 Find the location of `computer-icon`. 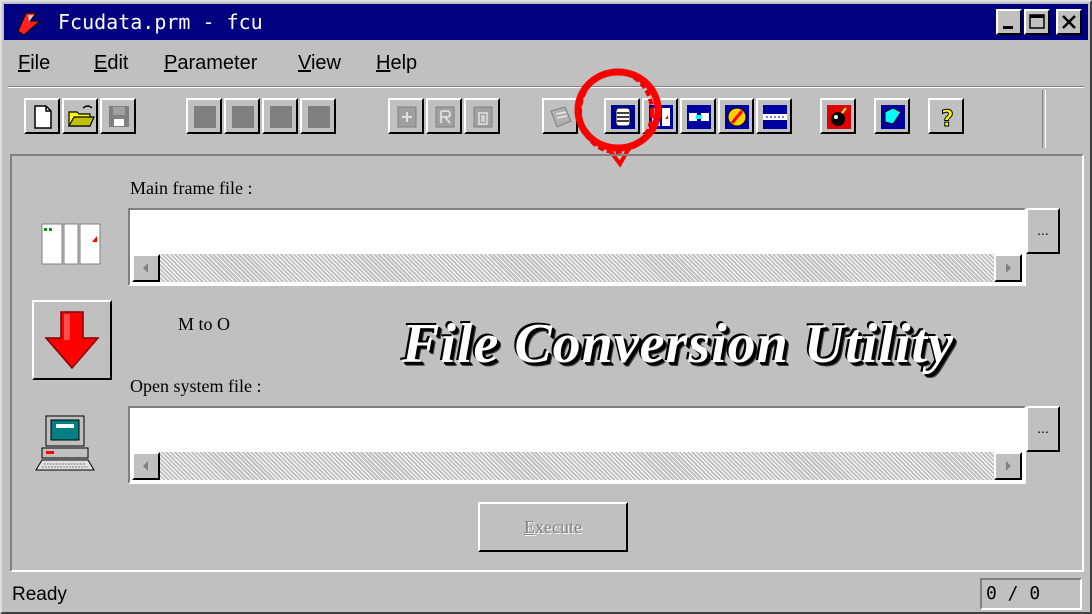

computer-icon is located at coordinates (65, 443).